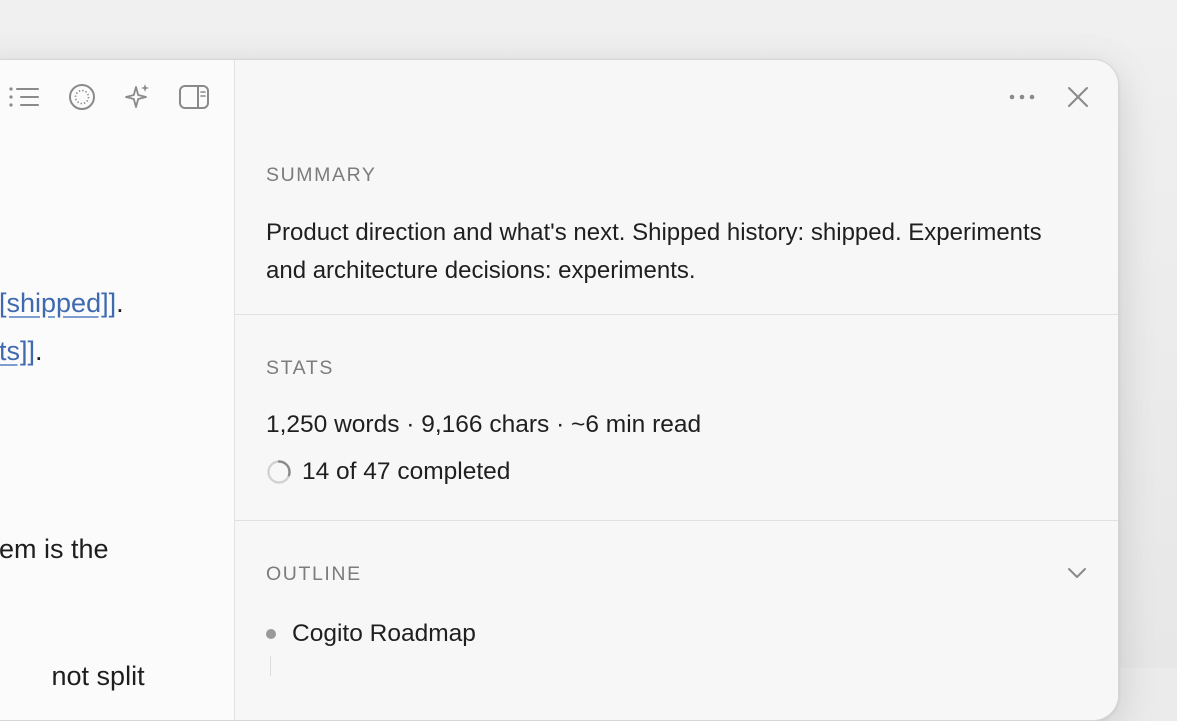  I want to click on list-icon, so click(24, 97).